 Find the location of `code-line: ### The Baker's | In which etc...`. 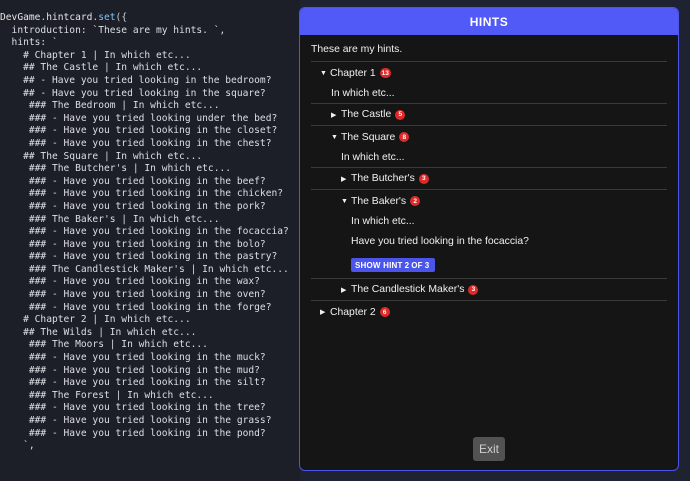

code-line: ### The Baker's | In which etc... is located at coordinates (150, 220).